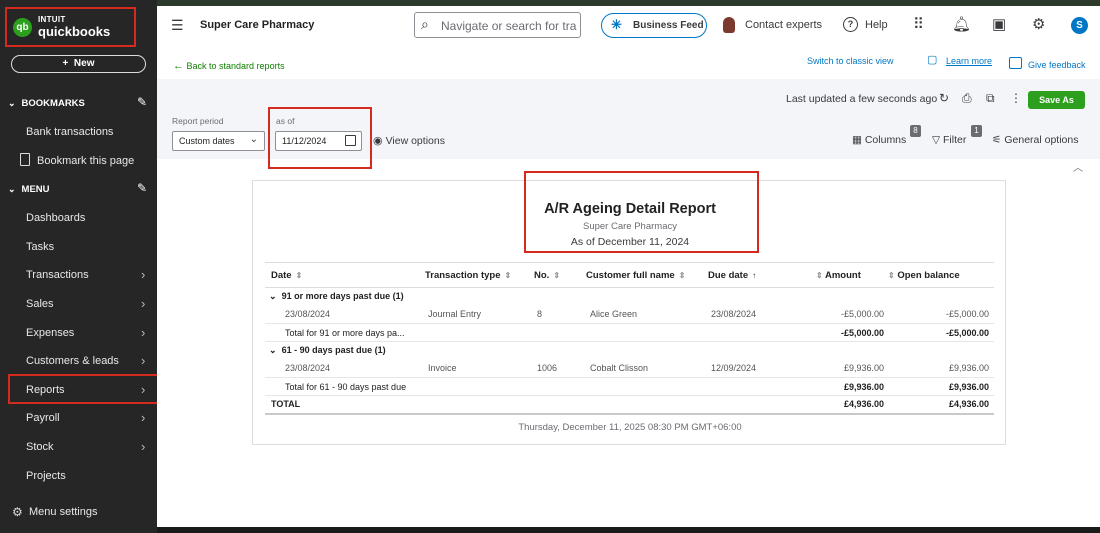 The height and width of the screenshot is (533, 1100). Describe the element at coordinates (862, 314) in the screenshot. I see `cell-amount: -£5,000.00` at that location.